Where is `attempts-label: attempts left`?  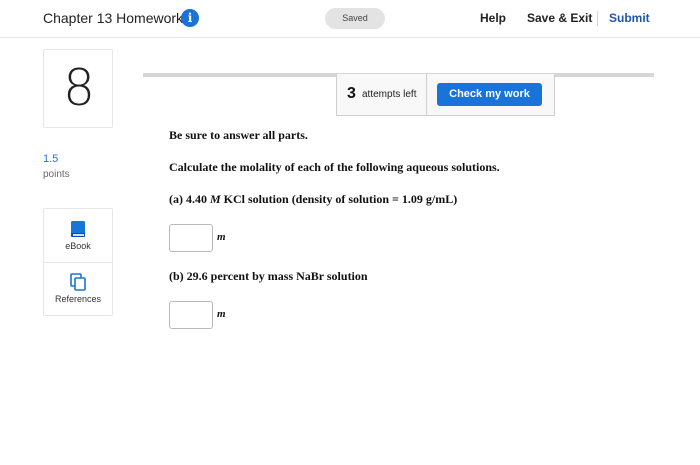
attempts-label: attempts left is located at coordinates (389, 94).